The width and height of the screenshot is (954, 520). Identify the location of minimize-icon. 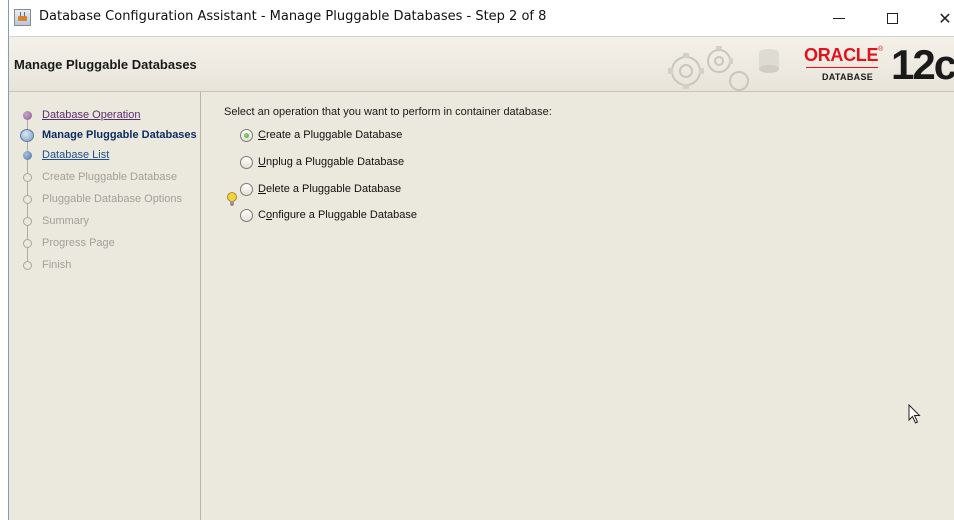
(839, 18).